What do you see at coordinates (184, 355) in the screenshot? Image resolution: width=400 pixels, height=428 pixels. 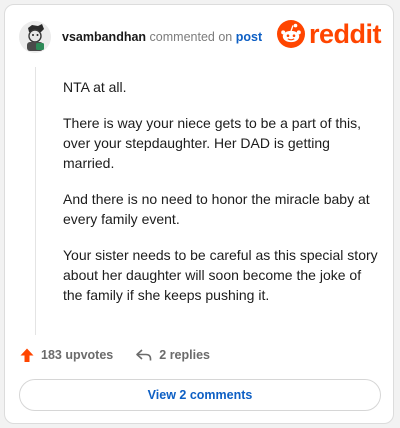 I see `replies-count: 2 replies` at bounding box center [184, 355].